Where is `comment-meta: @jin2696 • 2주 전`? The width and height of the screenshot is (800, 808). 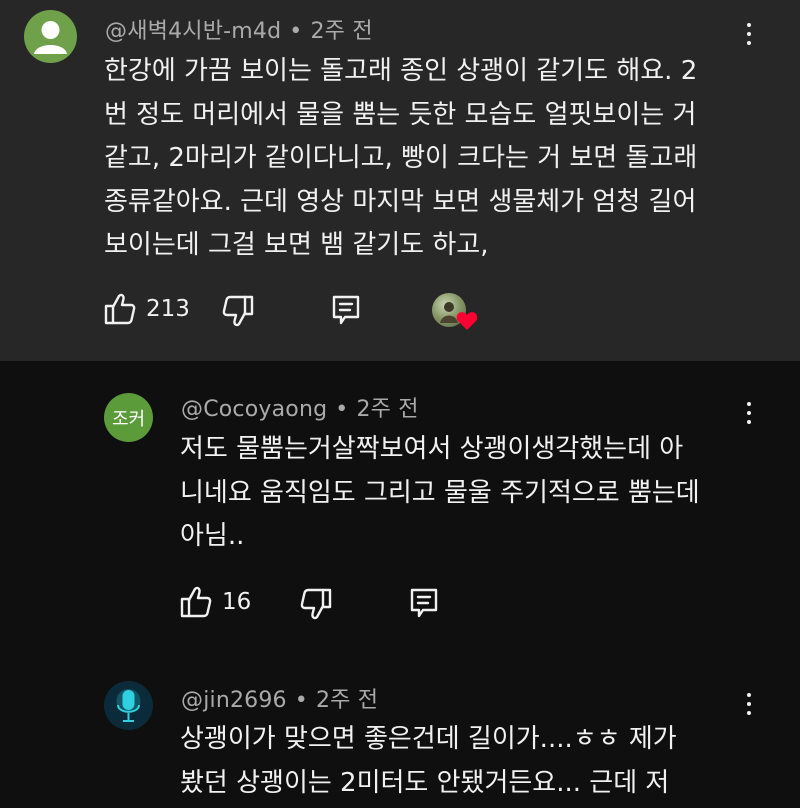 comment-meta: @jin2696 • 2주 전 is located at coordinates (279, 698).